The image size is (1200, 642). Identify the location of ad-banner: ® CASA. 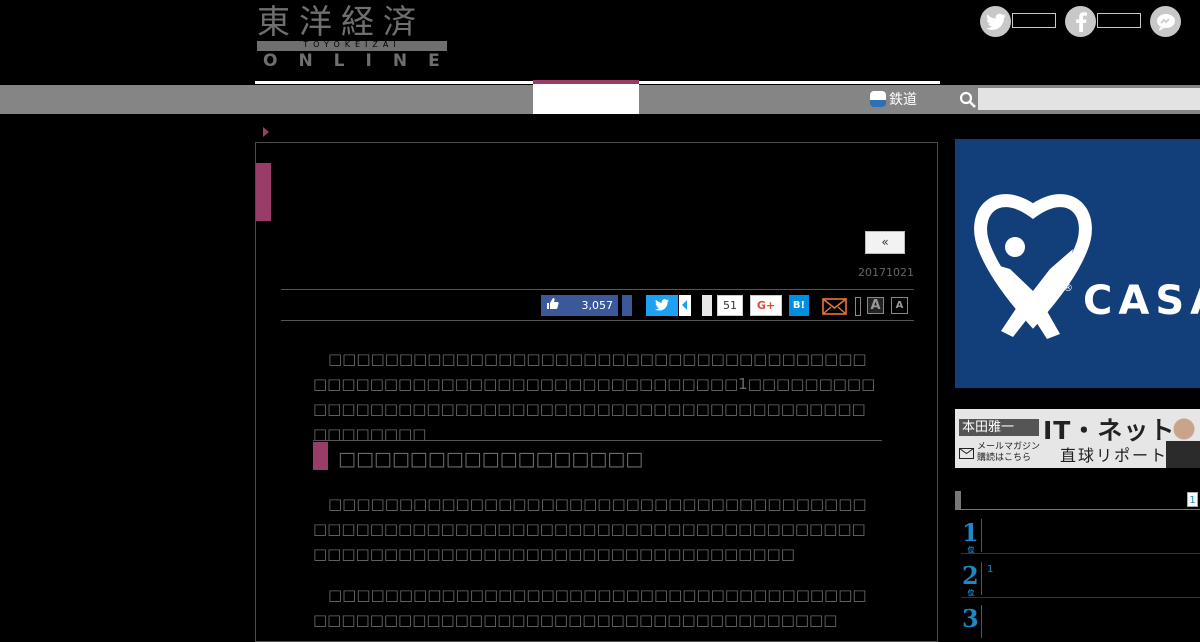
(1077, 263).